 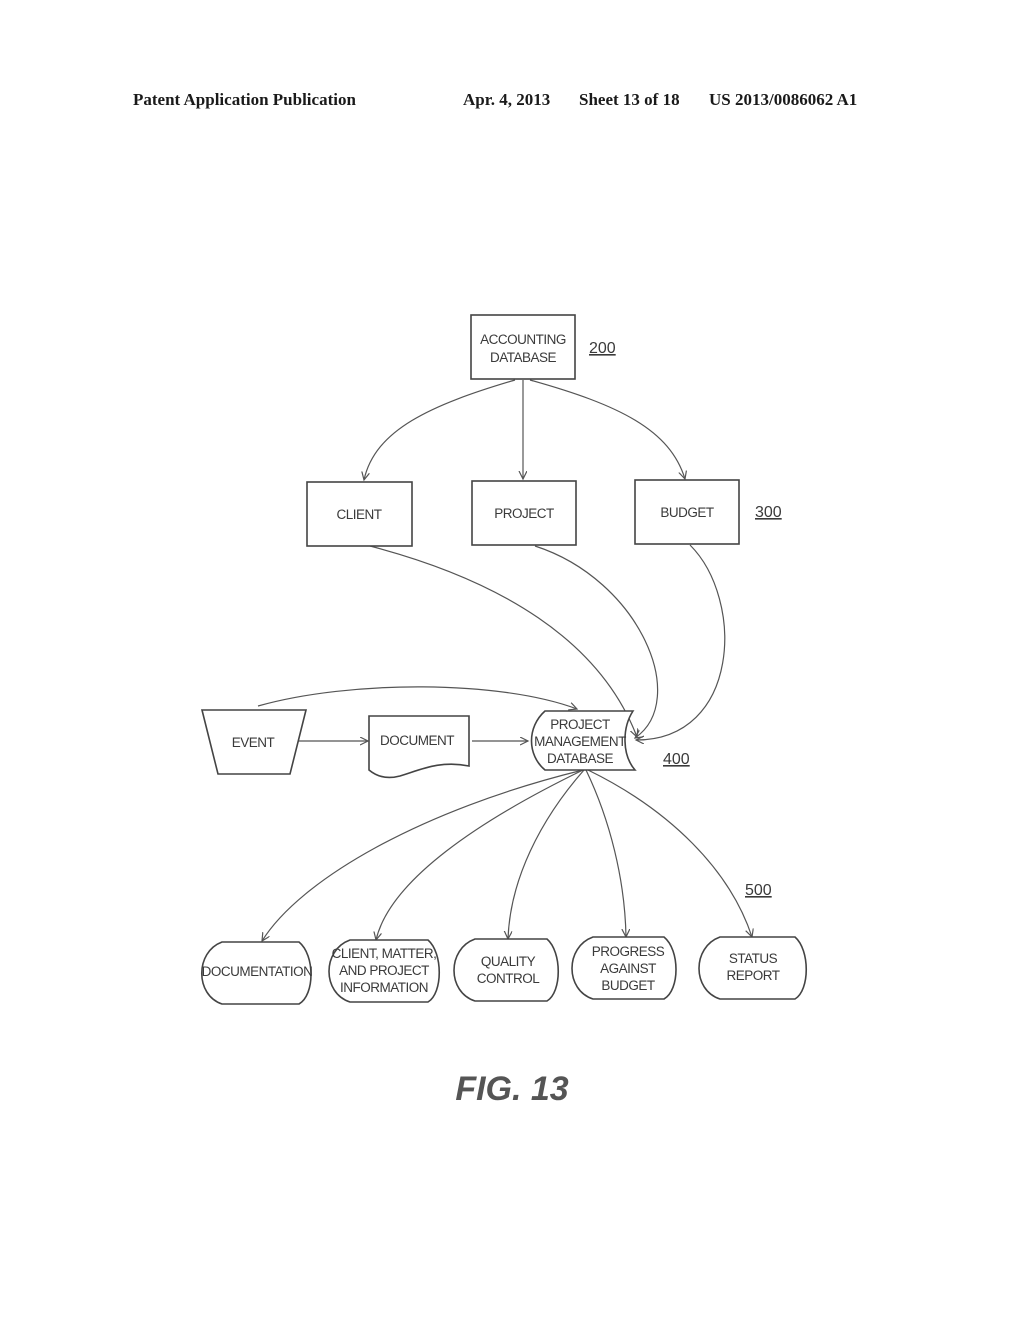 What do you see at coordinates (523, 339) in the screenshot?
I see `node-label: ACCOUNTING` at bounding box center [523, 339].